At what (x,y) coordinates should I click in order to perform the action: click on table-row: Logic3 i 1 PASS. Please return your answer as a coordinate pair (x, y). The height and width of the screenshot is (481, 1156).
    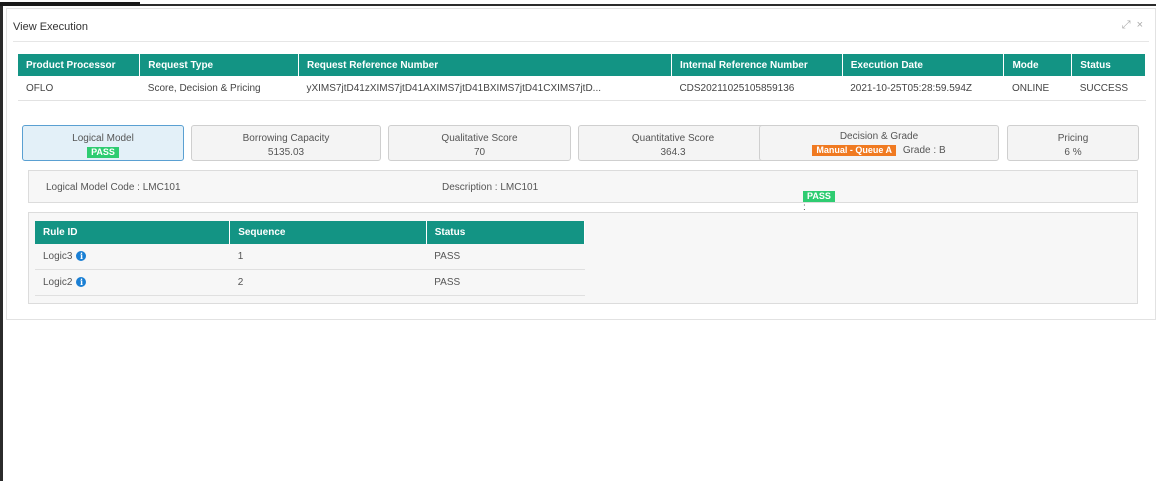
    Looking at the image, I should click on (310, 257).